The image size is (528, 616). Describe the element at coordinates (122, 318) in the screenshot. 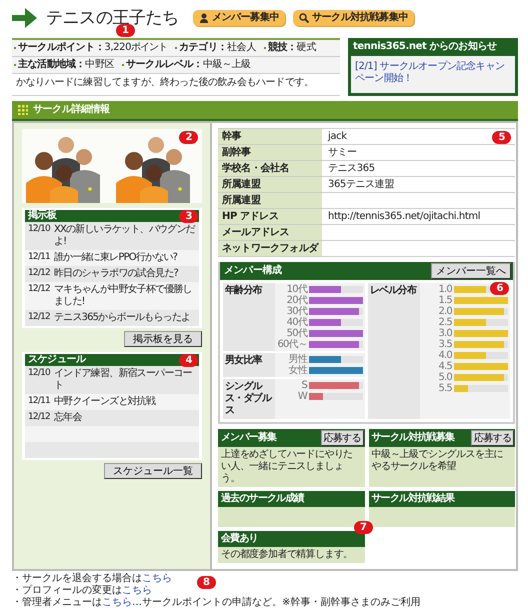

I see `list-item: テニス365からボールもらったよ` at that location.